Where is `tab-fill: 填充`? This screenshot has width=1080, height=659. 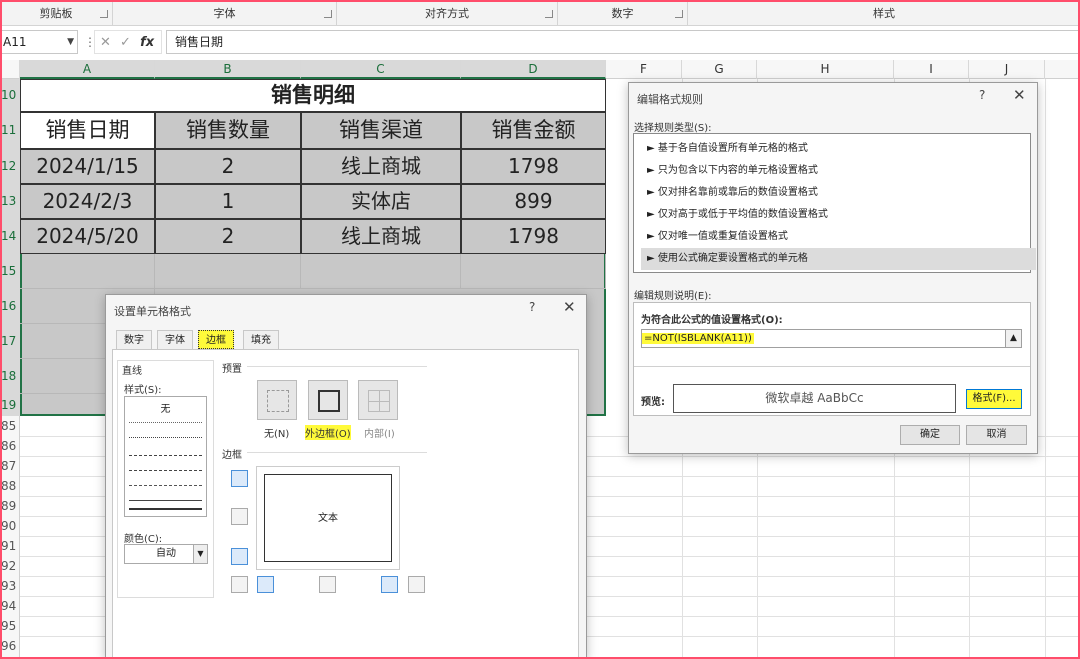 tab-fill: 填充 is located at coordinates (261, 339).